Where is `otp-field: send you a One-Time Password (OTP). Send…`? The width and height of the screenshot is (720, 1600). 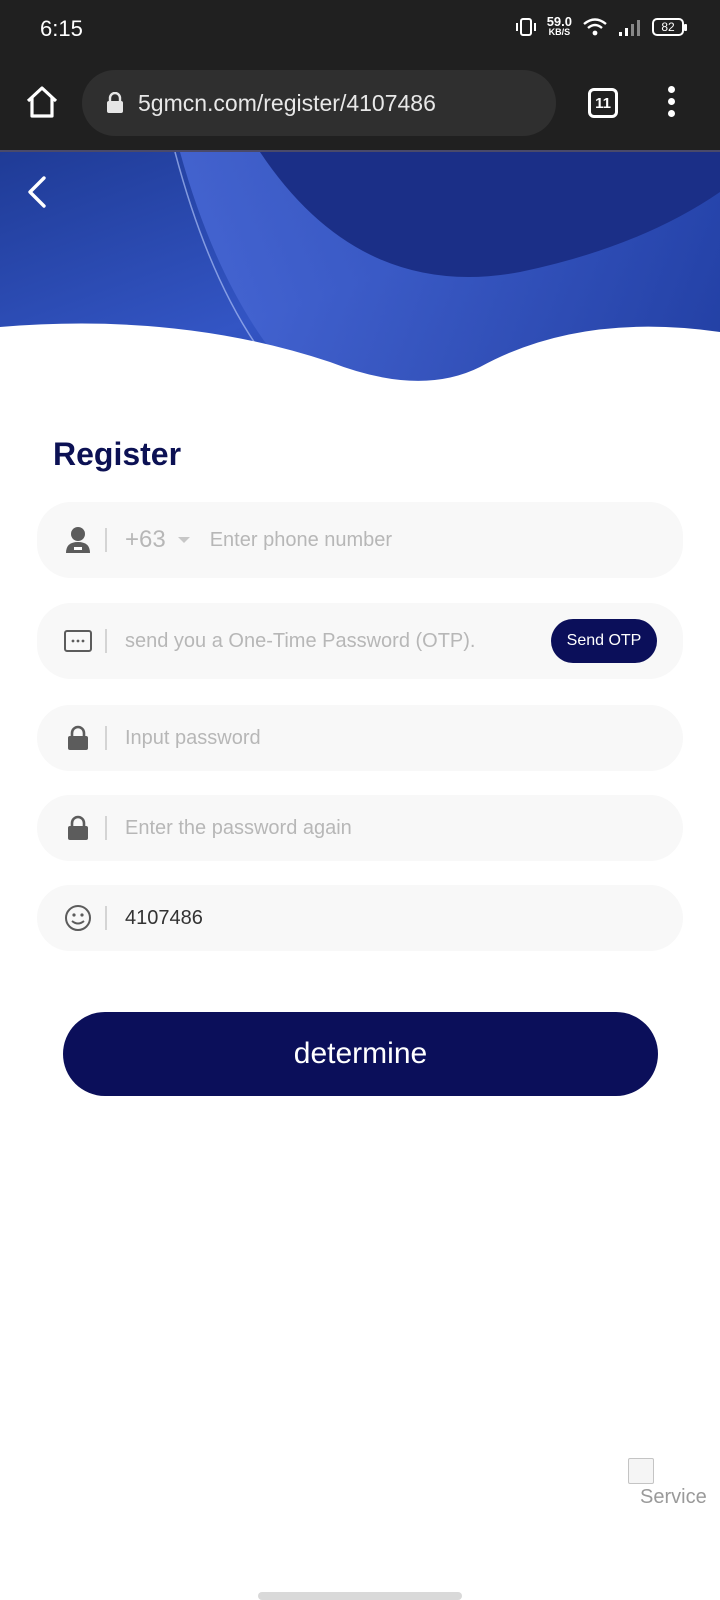 otp-field: send you a One-Time Password (OTP). Send… is located at coordinates (360, 641).